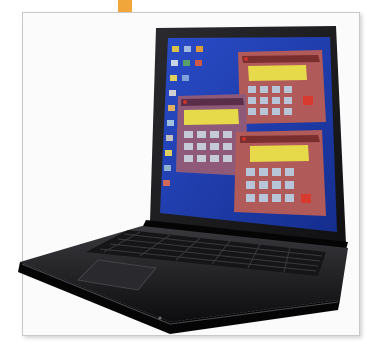 This screenshot has width=367, height=344. Describe the element at coordinates (282, 87) in the screenshot. I see `calculator-window-top` at that location.